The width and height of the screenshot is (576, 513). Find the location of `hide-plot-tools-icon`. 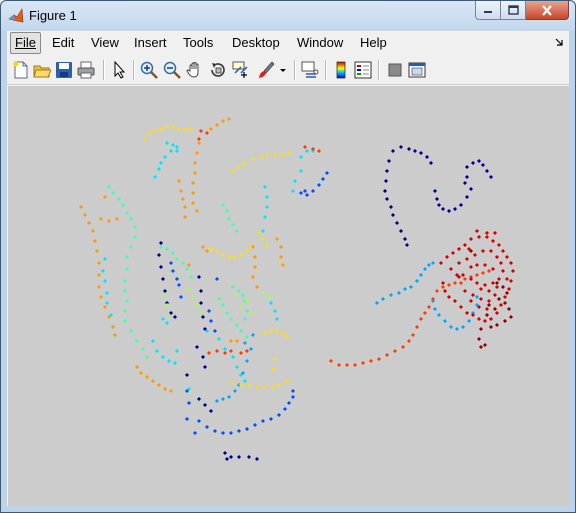

hide-plot-tools-icon is located at coordinates (395, 70).